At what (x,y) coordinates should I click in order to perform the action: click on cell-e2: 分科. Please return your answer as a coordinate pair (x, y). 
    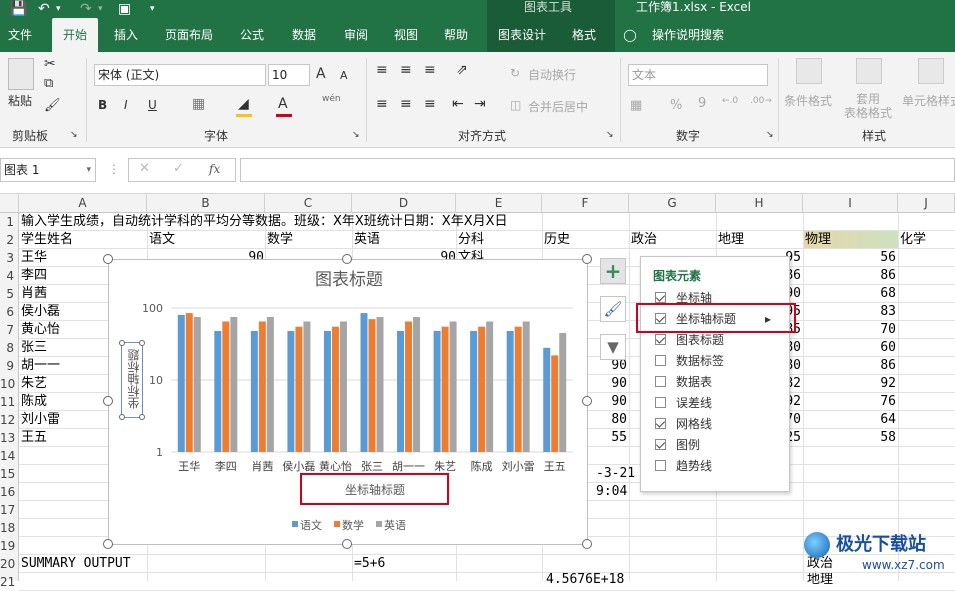
    Looking at the image, I should click on (471, 240).